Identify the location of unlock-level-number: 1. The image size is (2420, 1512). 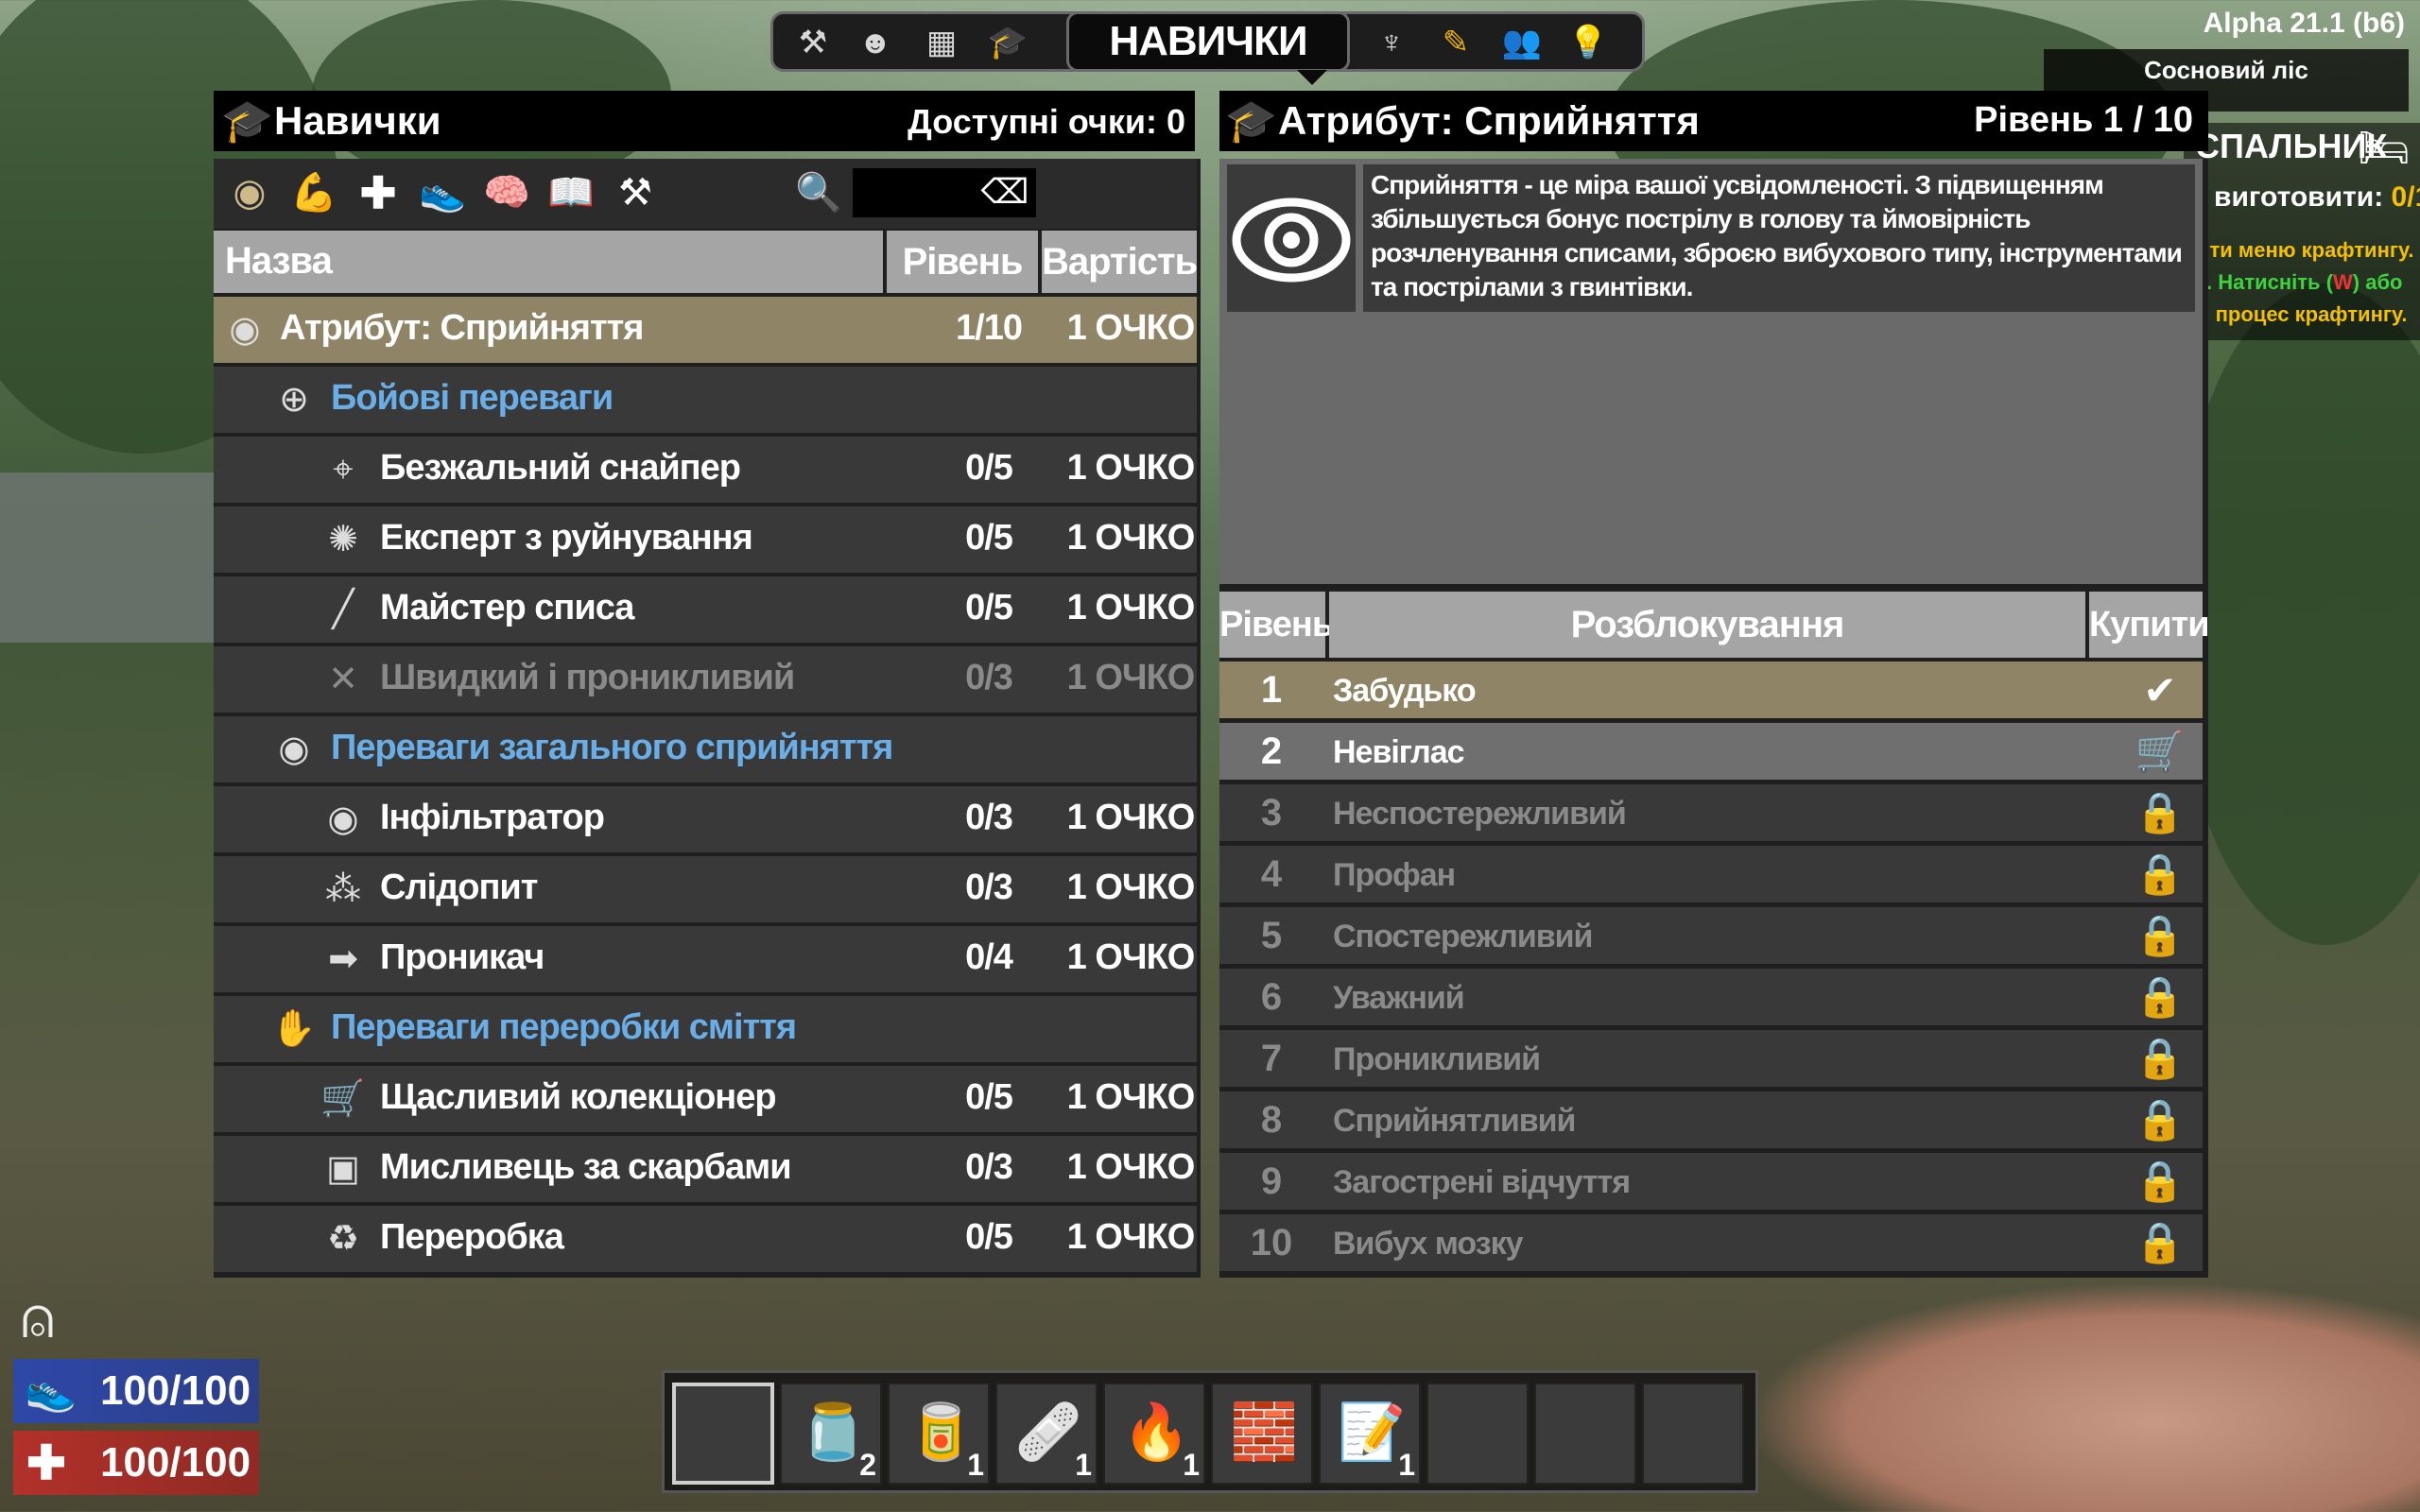
(1271, 690).